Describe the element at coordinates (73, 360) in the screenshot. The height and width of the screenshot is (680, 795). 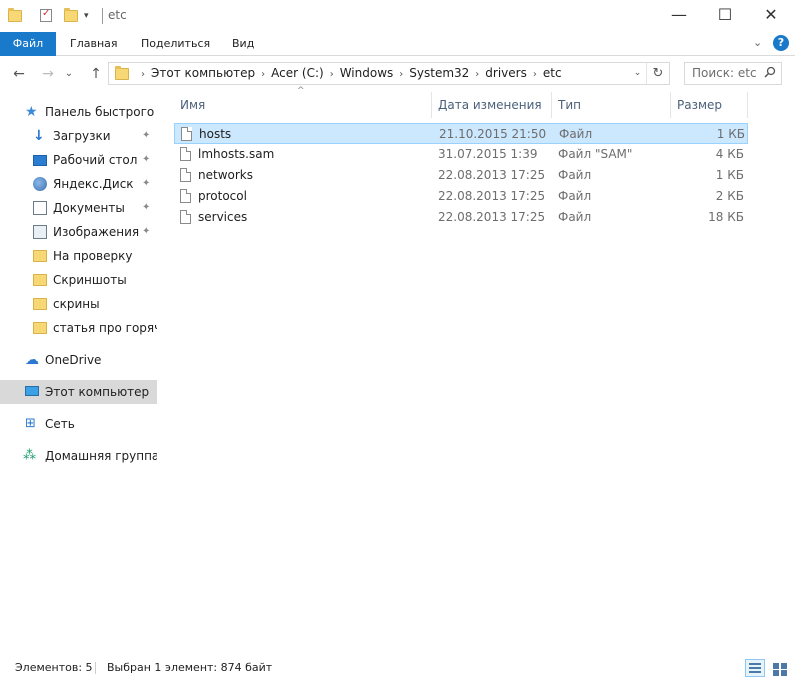
I see `sidebar-item-label: OneDrive` at that location.